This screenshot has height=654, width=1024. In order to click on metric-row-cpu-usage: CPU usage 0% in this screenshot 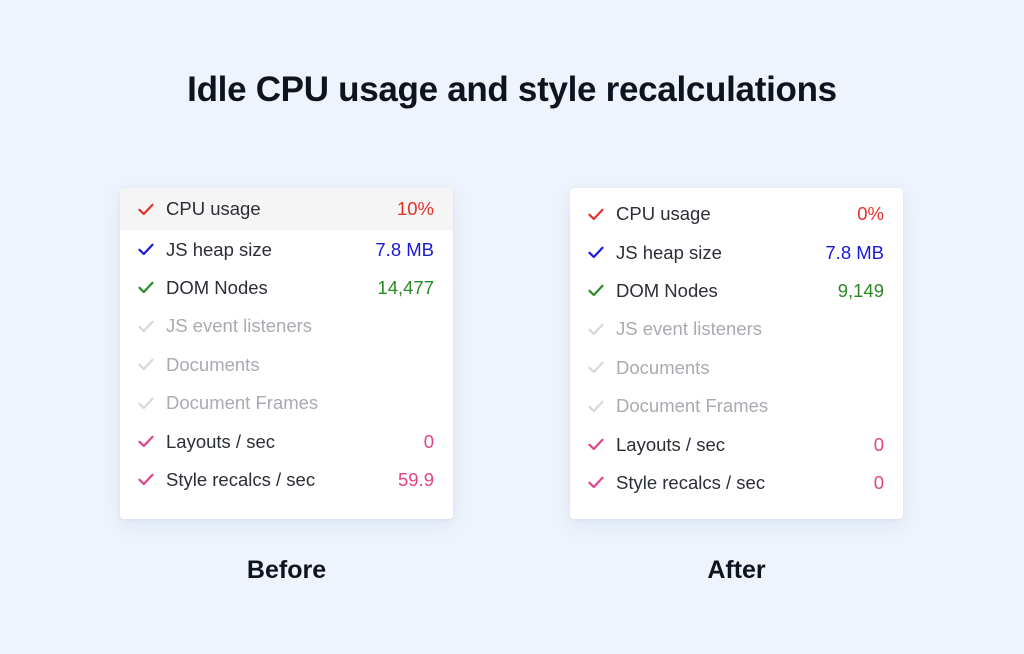, I will do `click(736, 214)`.